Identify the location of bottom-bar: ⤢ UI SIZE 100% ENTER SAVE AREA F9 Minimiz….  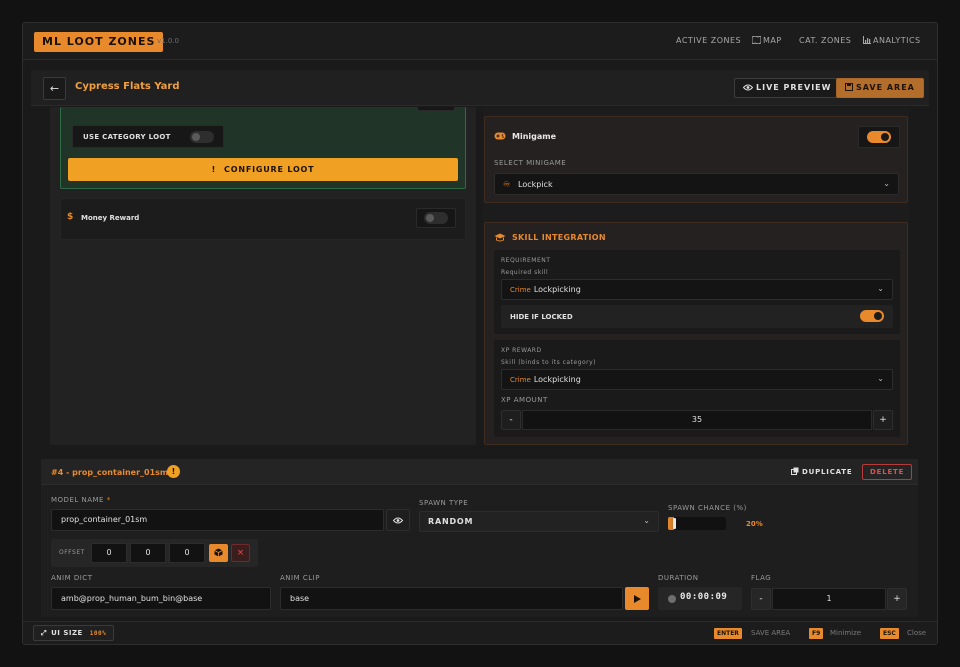
(480, 632).